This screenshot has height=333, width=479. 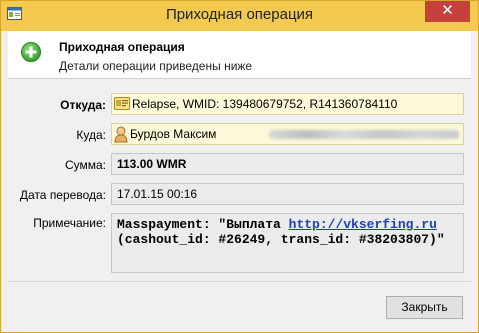 What do you see at coordinates (156, 66) in the screenshot?
I see `header-subtitle: Детали операции приведены ниже` at bounding box center [156, 66].